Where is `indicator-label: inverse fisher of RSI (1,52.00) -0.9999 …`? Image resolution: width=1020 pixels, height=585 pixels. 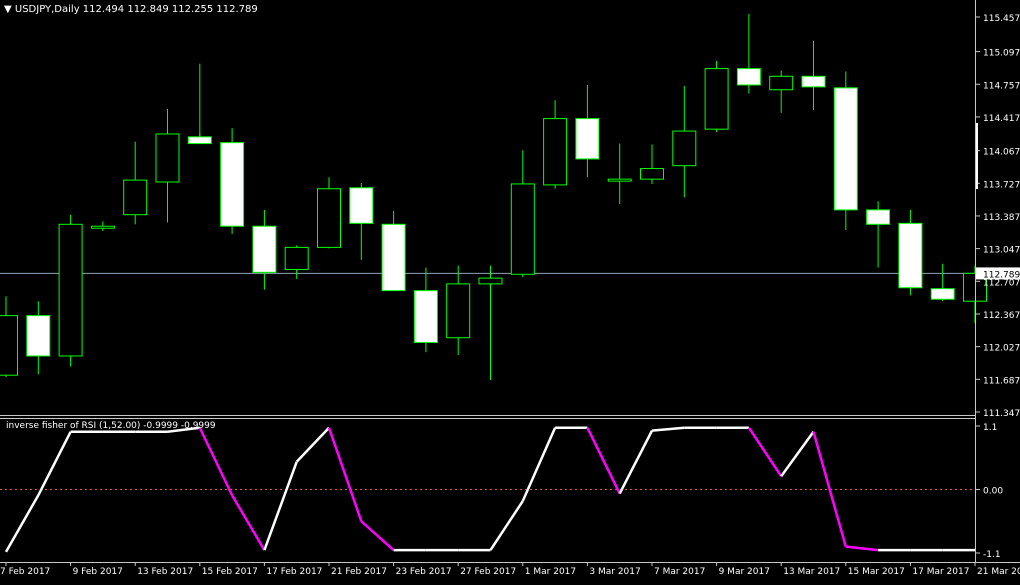
indicator-label: inverse fisher of RSI (1,52.00) -0.9999 … is located at coordinates (111, 426).